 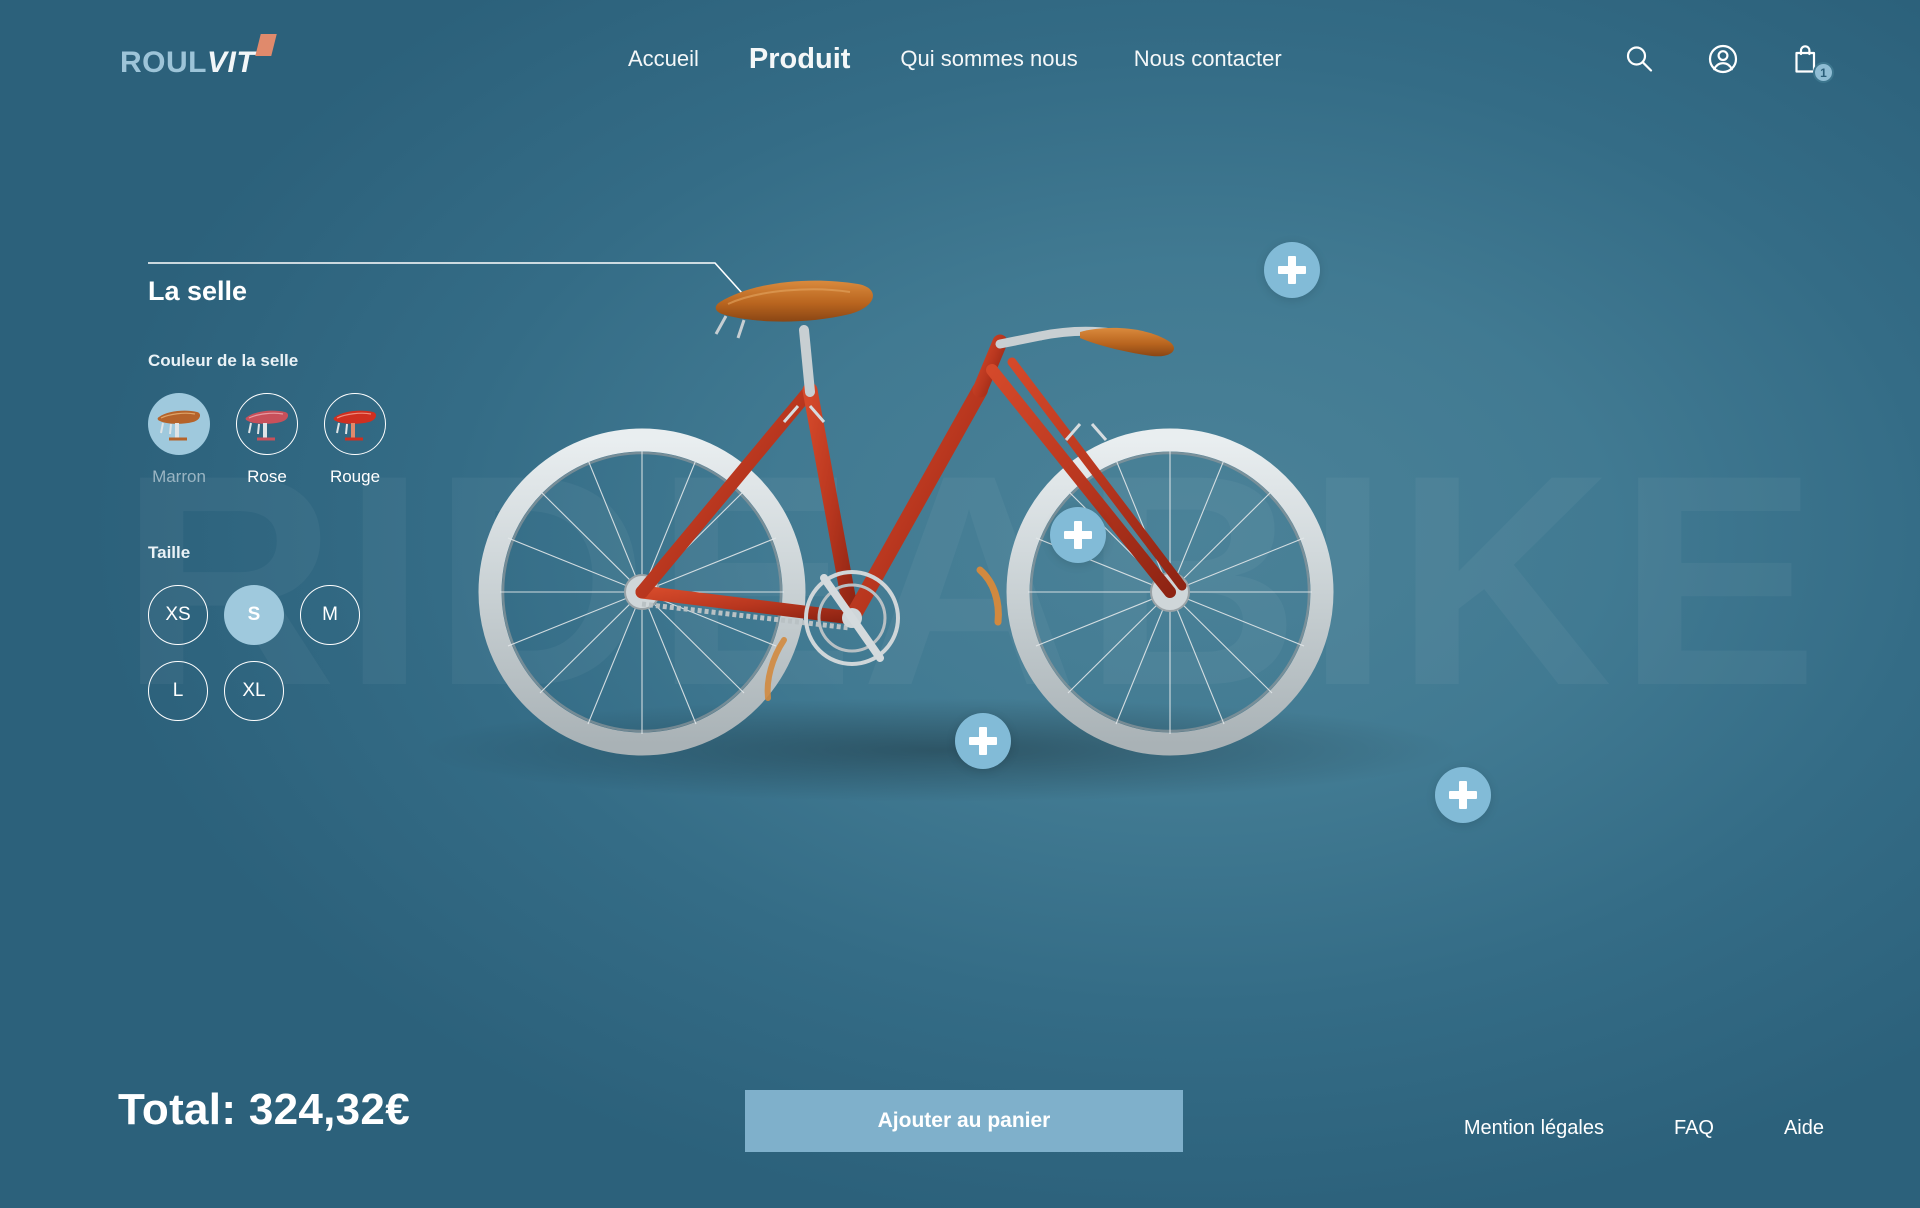 What do you see at coordinates (254, 691) in the screenshot?
I see `size-option-xl: XL` at bounding box center [254, 691].